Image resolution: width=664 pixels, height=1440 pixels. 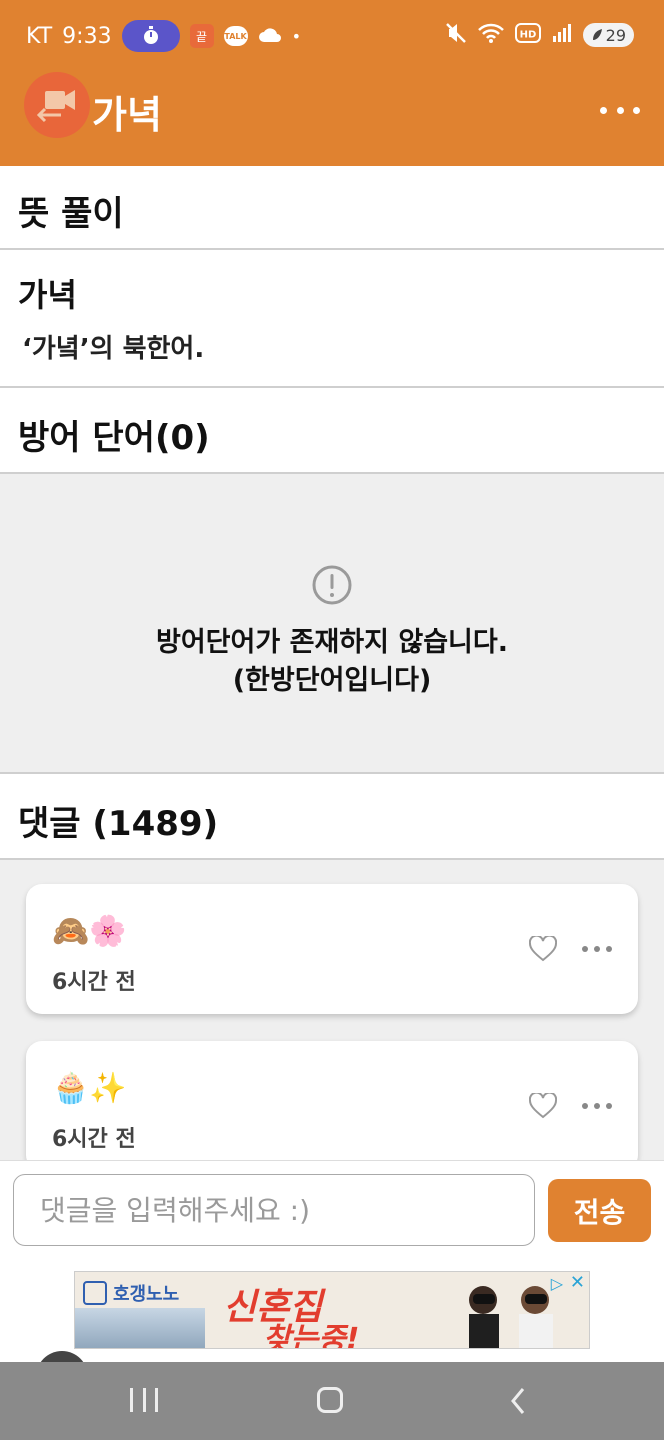 I want to click on status-right: HD 29, so click(x=539, y=35).